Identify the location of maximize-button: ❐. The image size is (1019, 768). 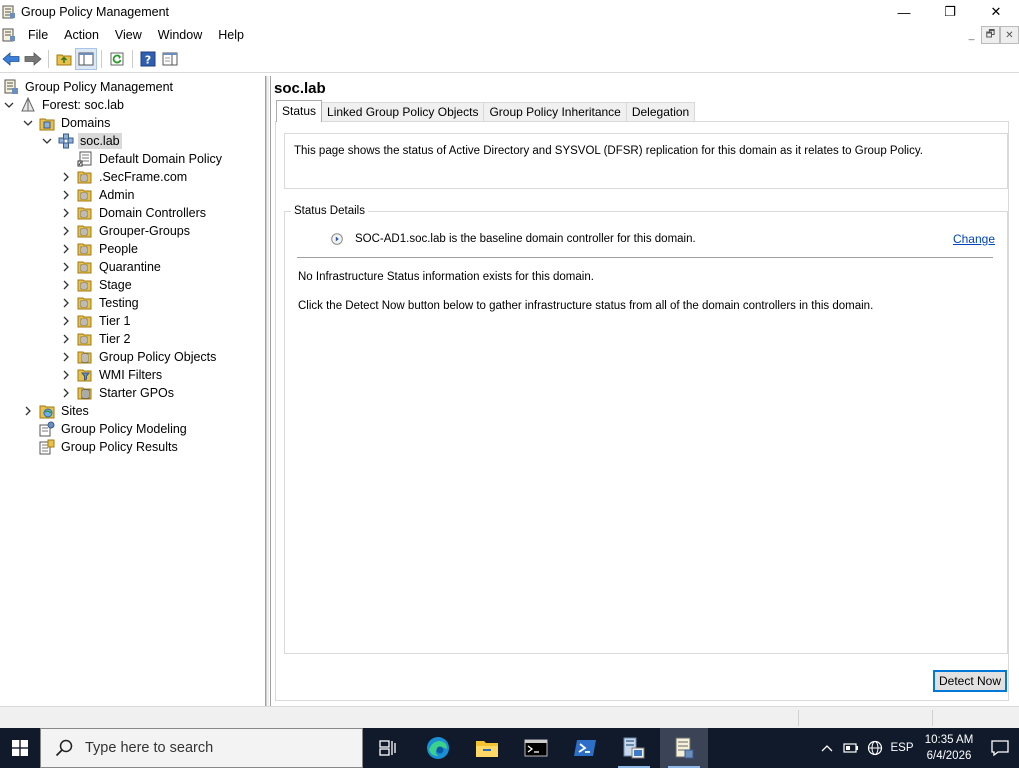
(950, 12).